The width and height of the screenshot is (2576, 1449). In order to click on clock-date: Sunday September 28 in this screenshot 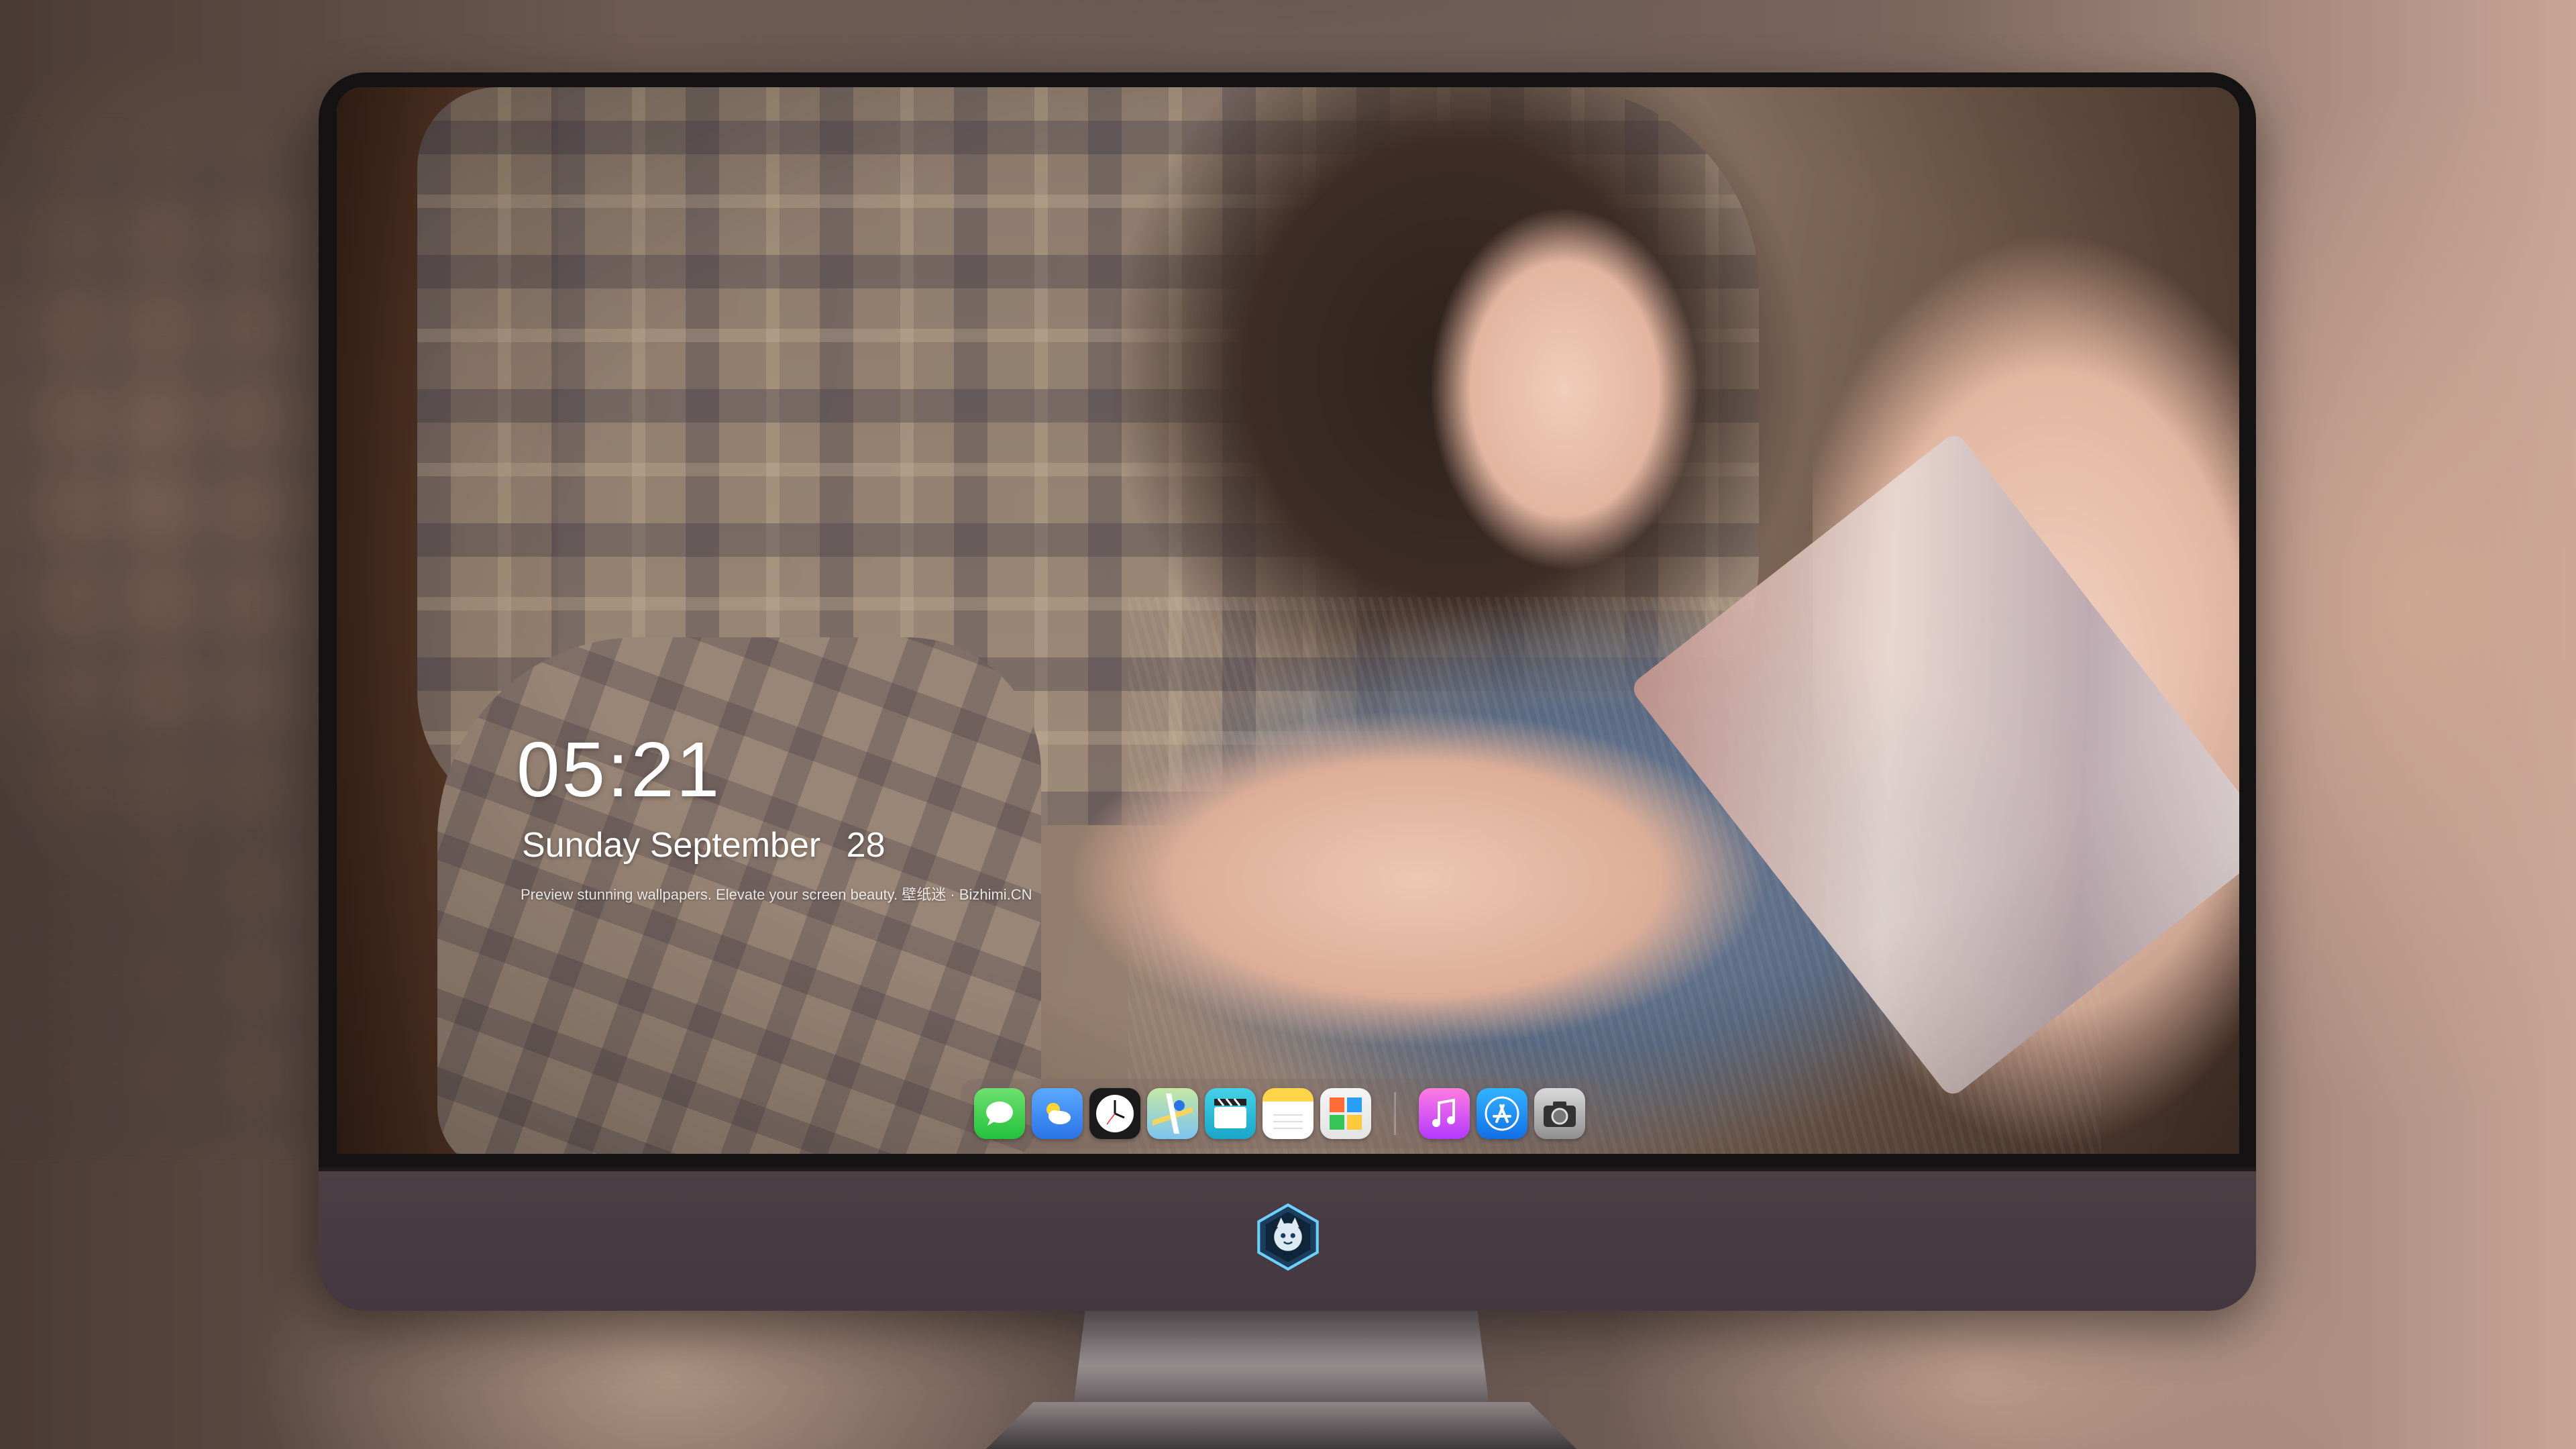, I will do `click(703, 845)`.